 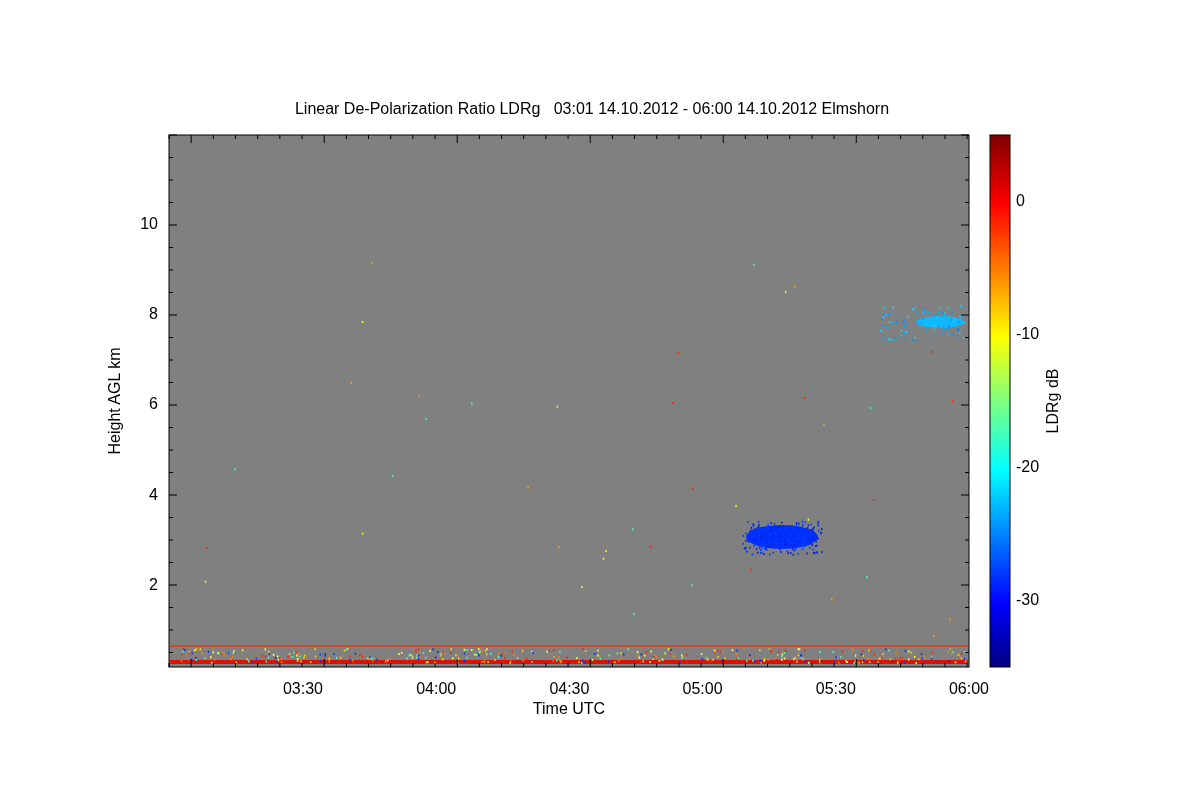 What do you see at coordinates (1028, 466) in the screenshot?
I see `colorbar-tick-label: -20` at bounding box center [1028, 466].